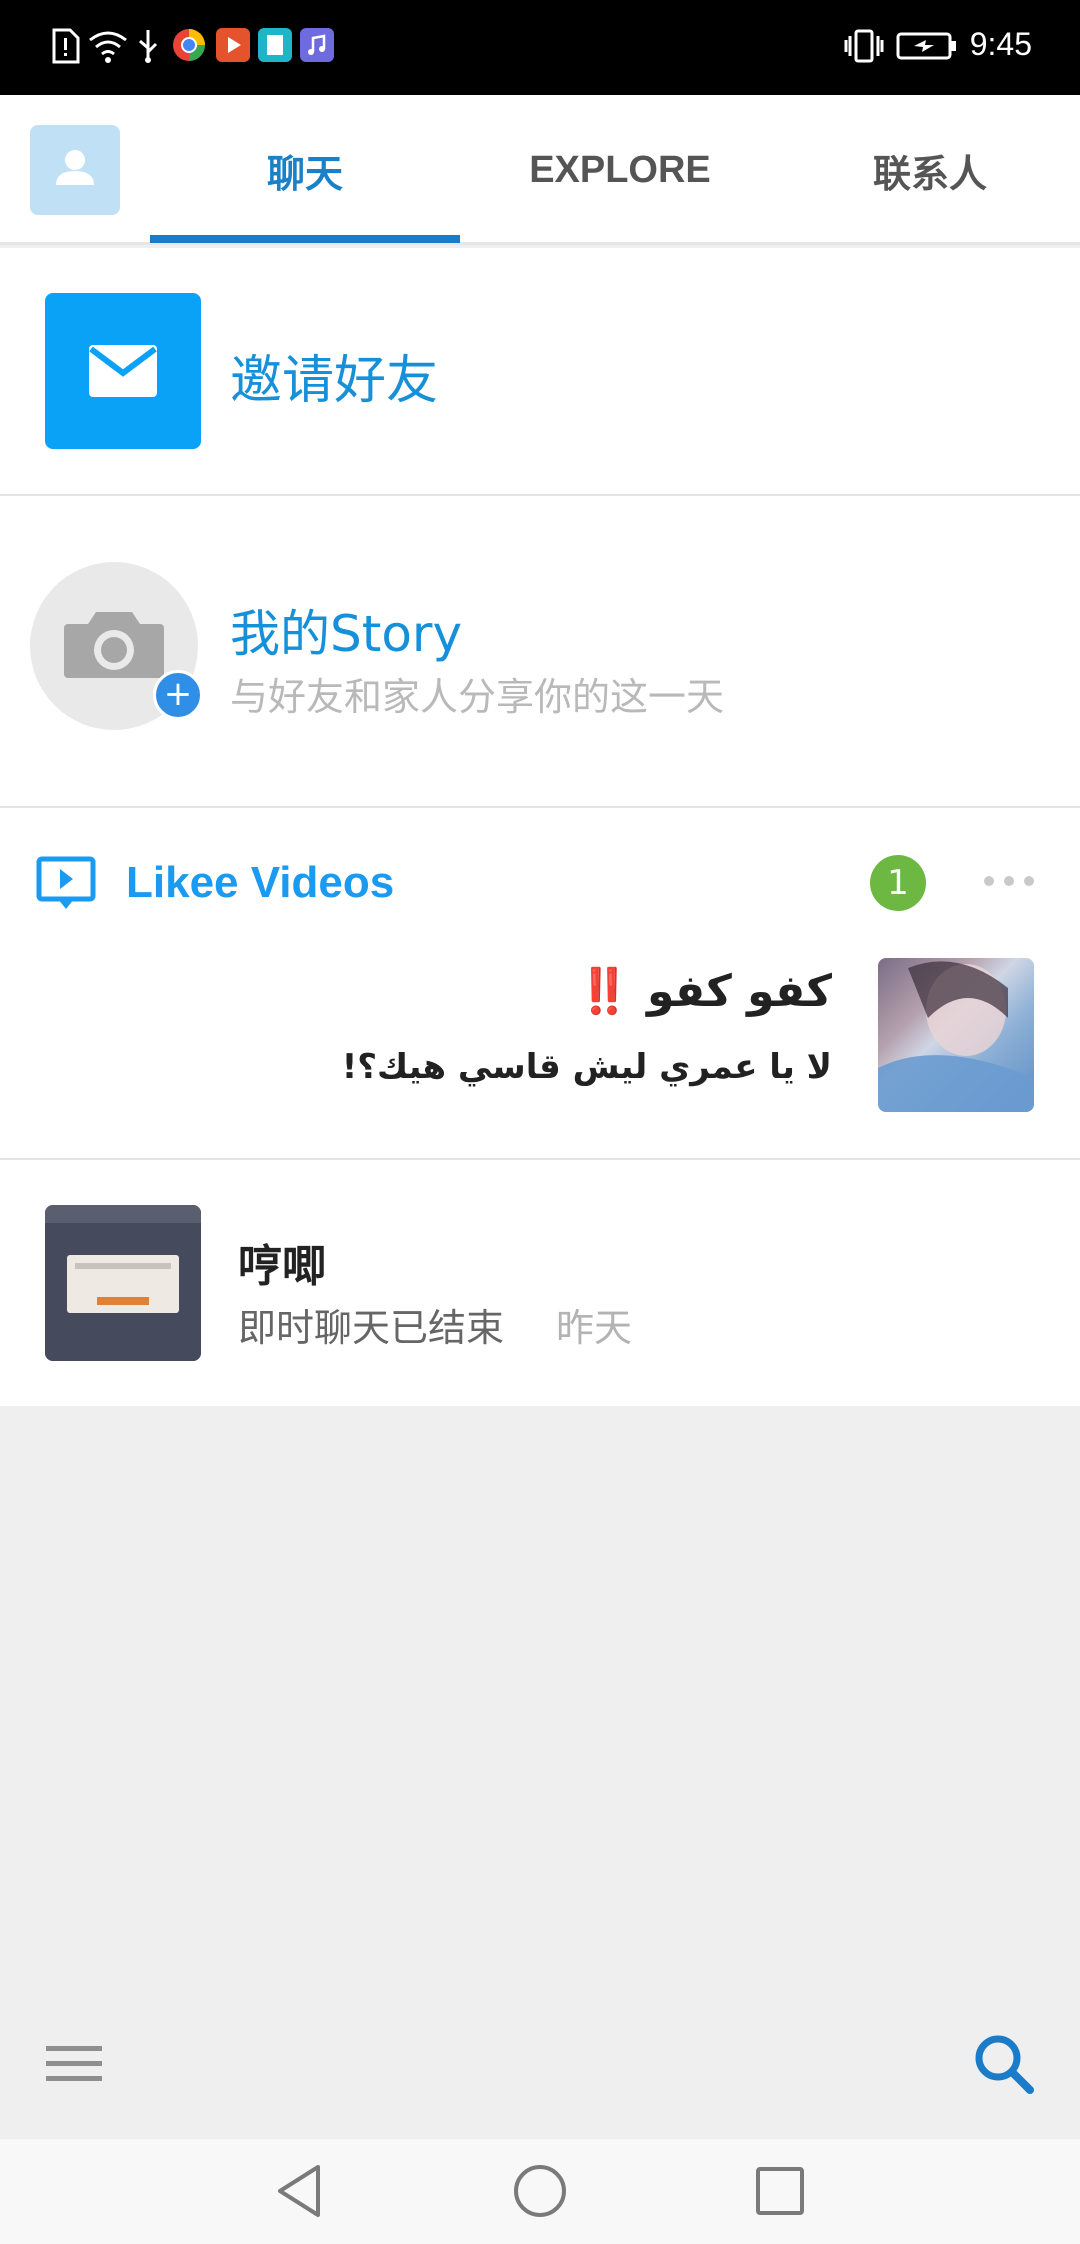 This screenshot has width=1080, height=2244. I want to click on home-icon, so click(540, 2191).